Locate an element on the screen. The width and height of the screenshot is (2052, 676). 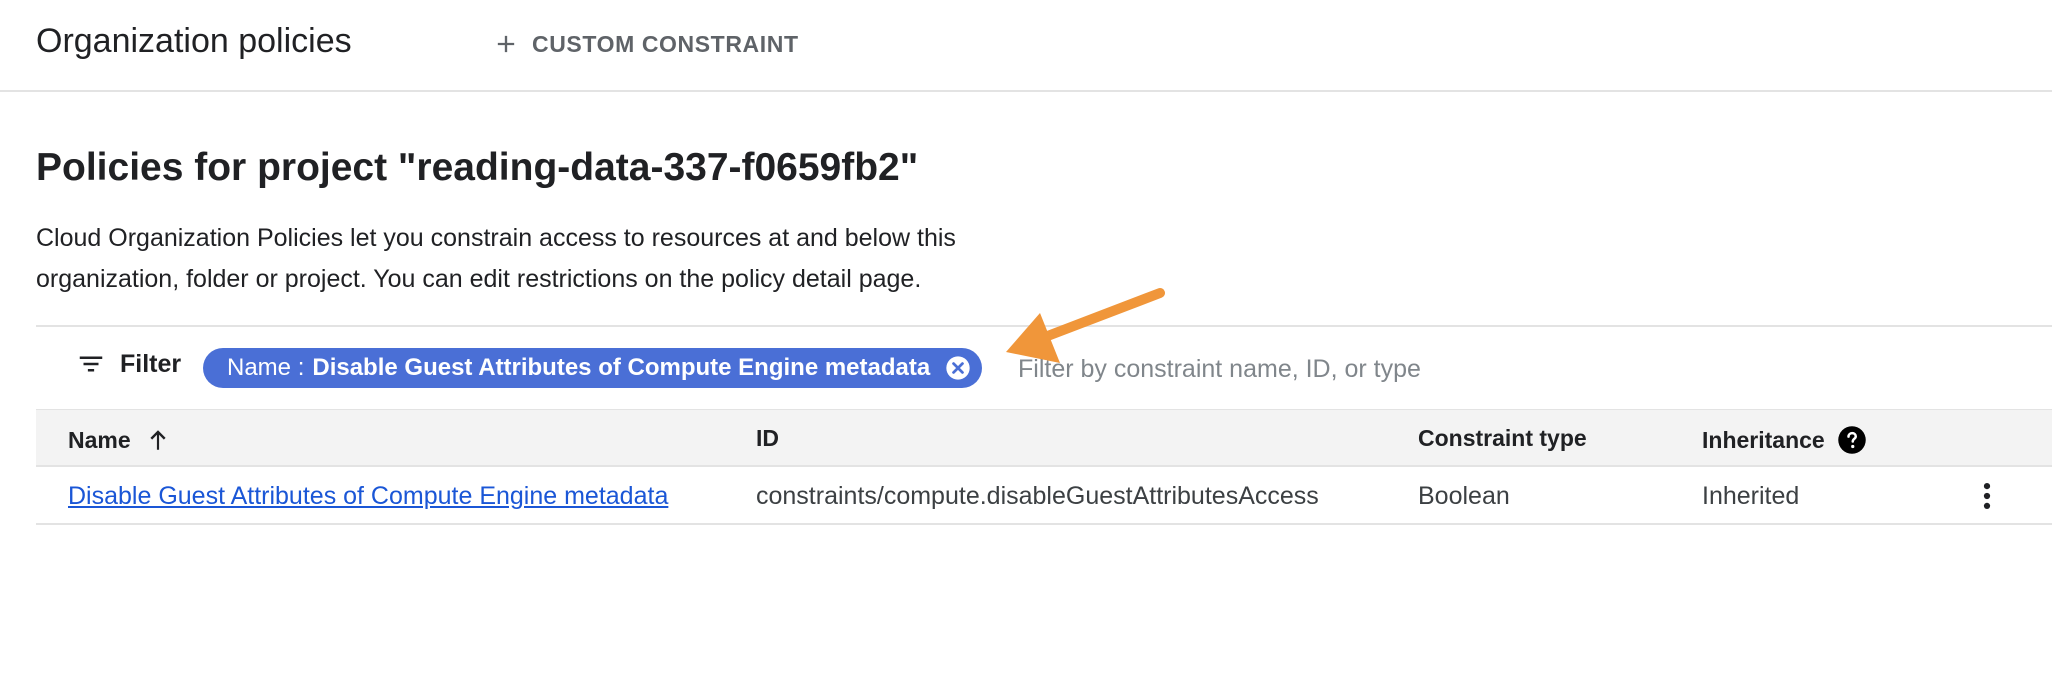
filter-label: Filter is located at coordinates (151, 363).